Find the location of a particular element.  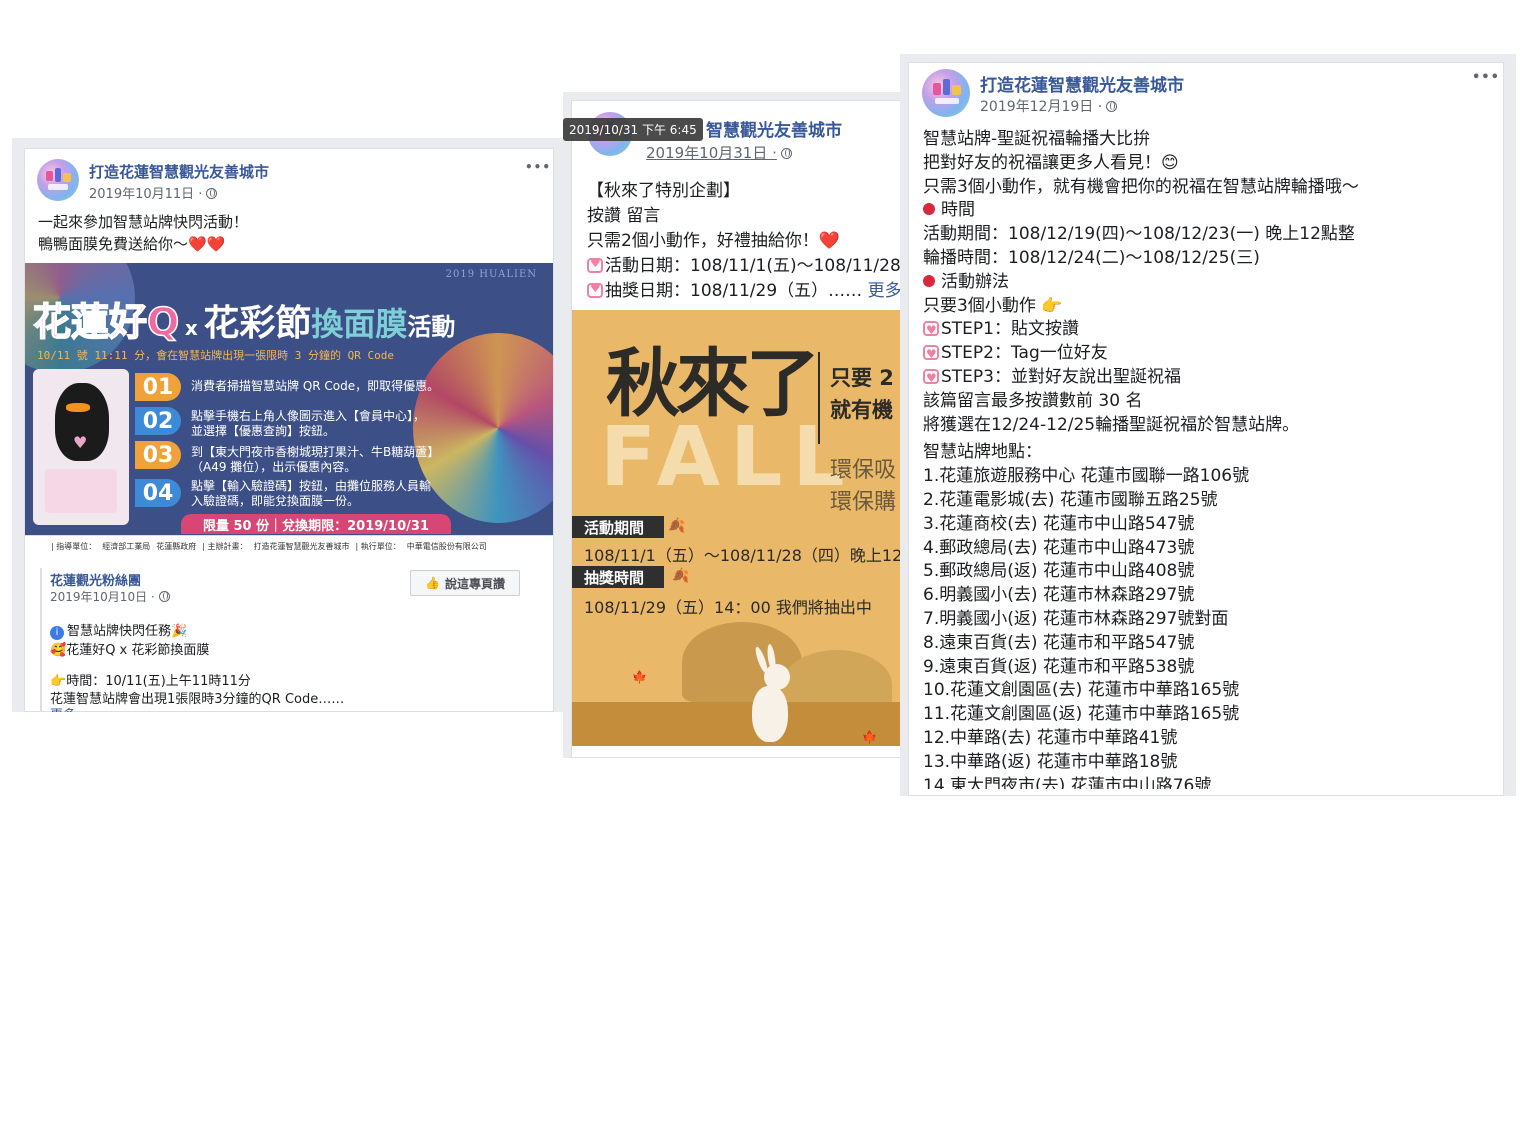

post3-location: 4.郵政總局(去) 花蓮市中山路473號 is located at coordinates (1059, 547).